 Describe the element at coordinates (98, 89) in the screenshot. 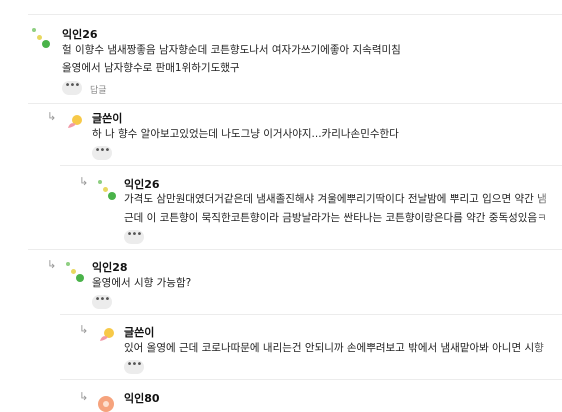

I see `reply-link: 답글` at that location.